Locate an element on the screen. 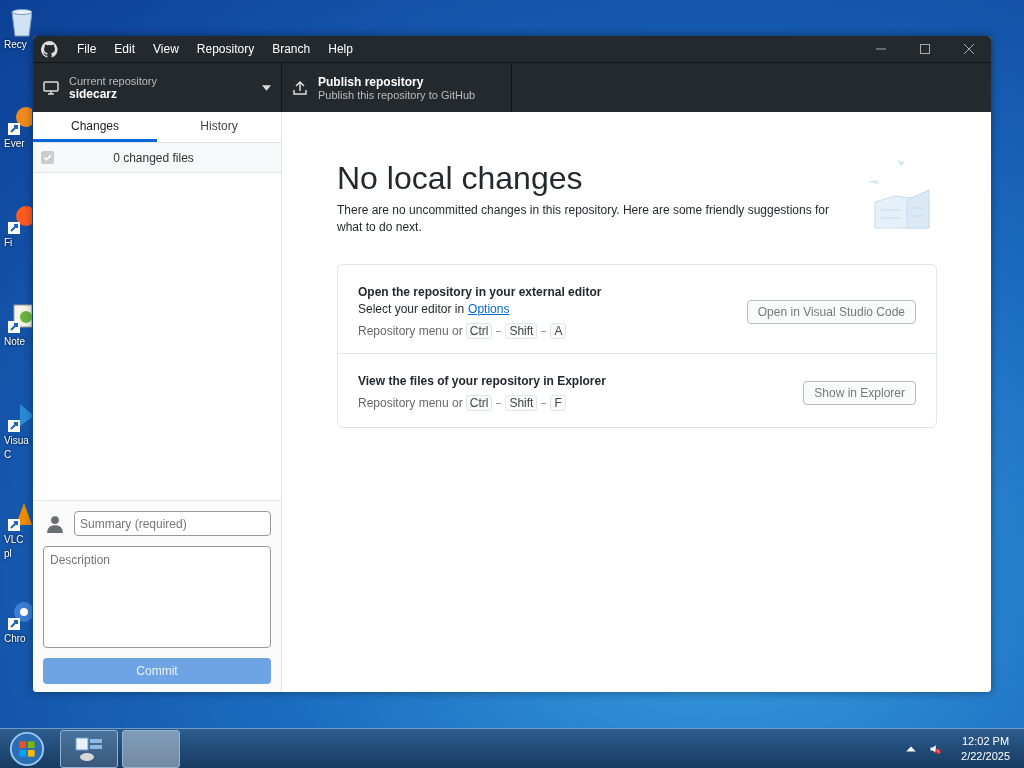 This screenshot has width=1024, height=768. menu-item: Edit is located at coordinates (125, 49).